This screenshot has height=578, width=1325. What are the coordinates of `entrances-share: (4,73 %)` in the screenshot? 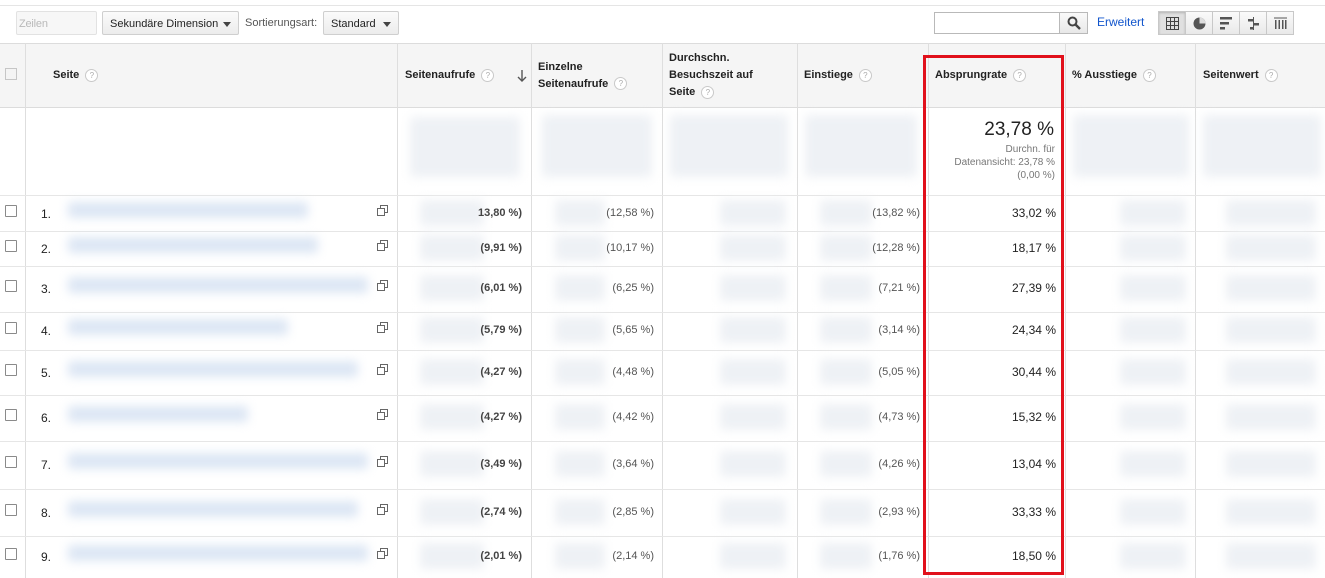 It's located at (899, 417).